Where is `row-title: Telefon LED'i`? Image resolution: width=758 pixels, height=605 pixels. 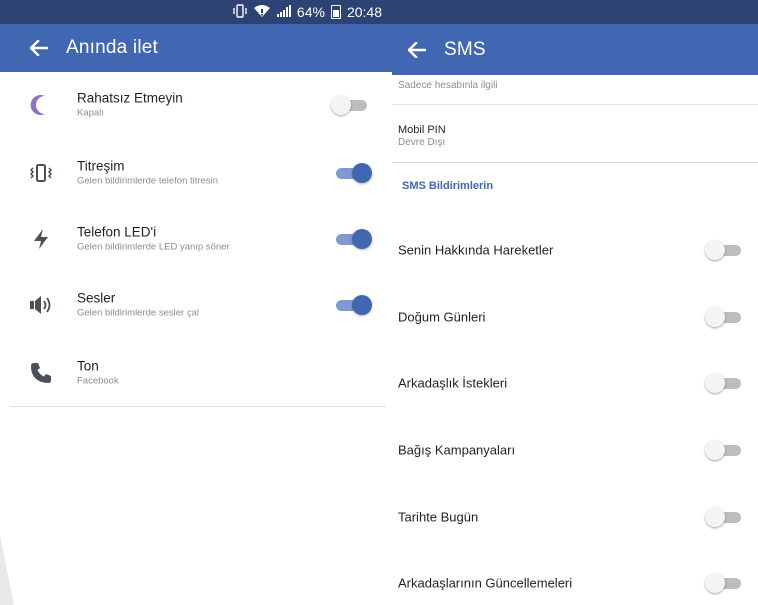 row-title: Telefon LED'i is located at coordinates (117, 232).